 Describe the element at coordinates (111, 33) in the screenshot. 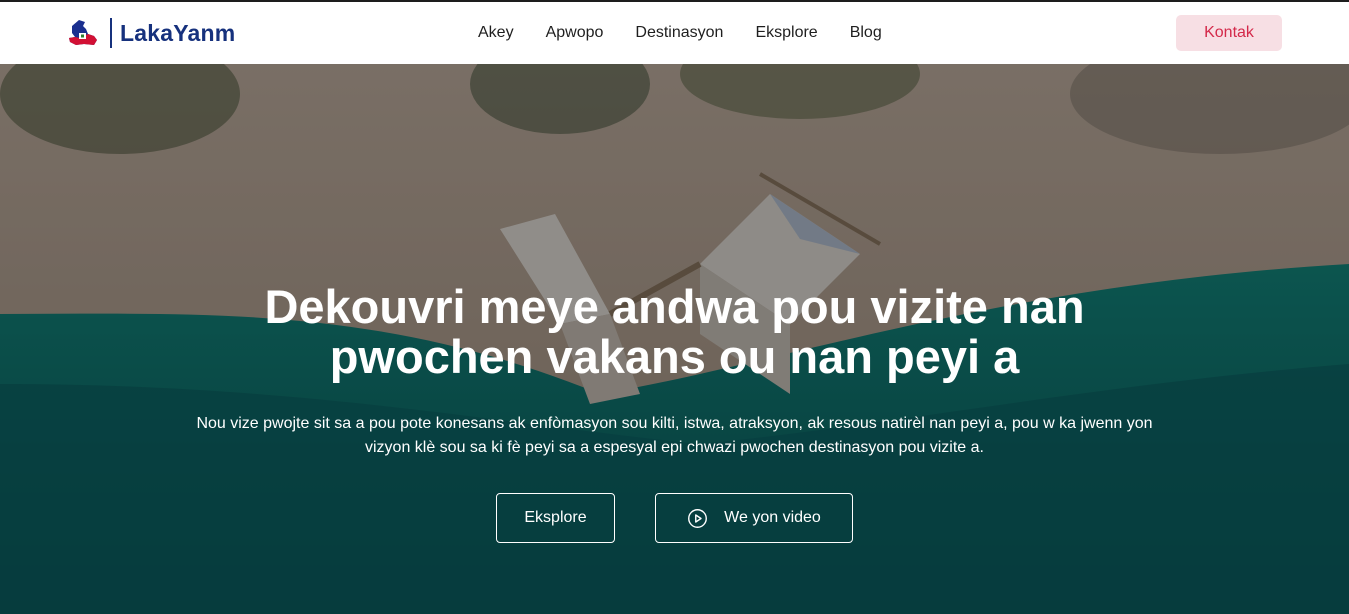

I see `logo-divider` at that location.